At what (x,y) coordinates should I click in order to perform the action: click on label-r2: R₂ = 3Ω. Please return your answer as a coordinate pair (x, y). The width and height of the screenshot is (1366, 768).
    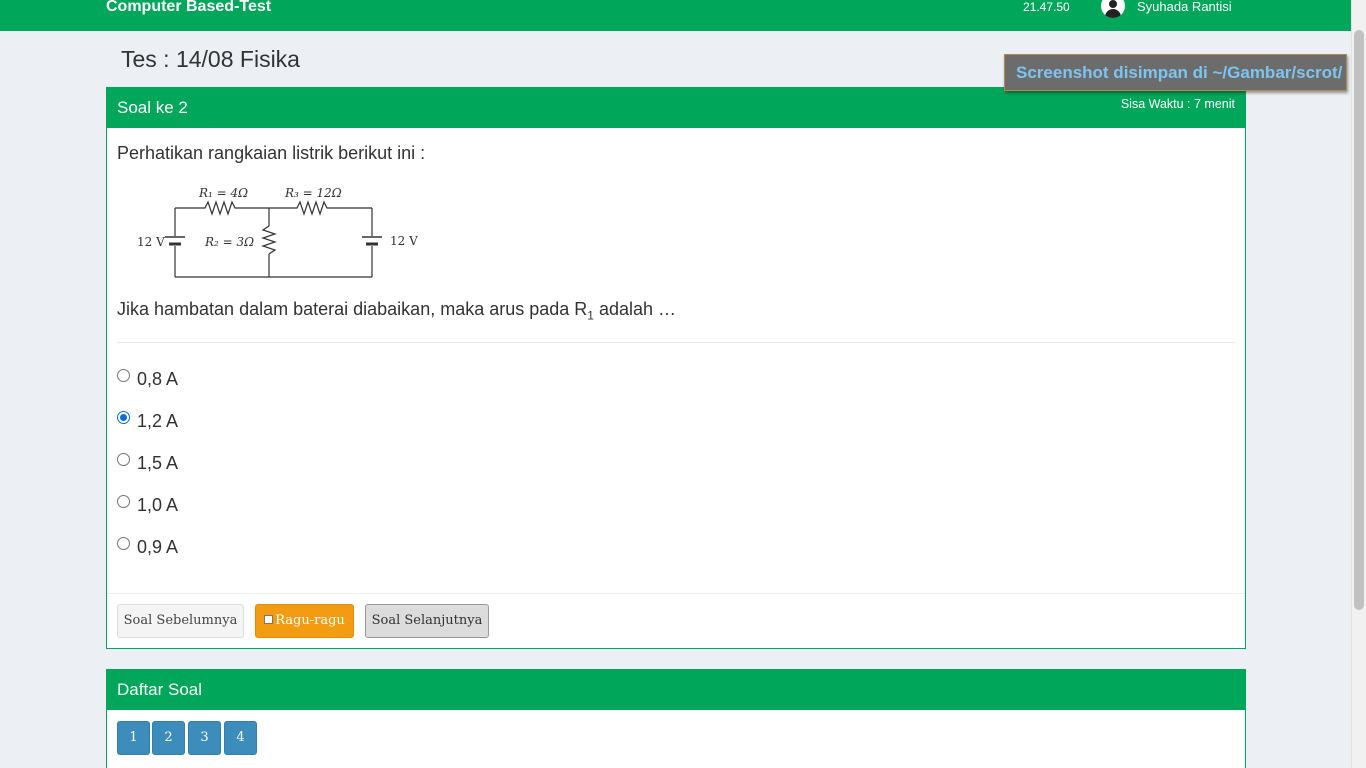
    Looking at the image, I should click on (229, 242).